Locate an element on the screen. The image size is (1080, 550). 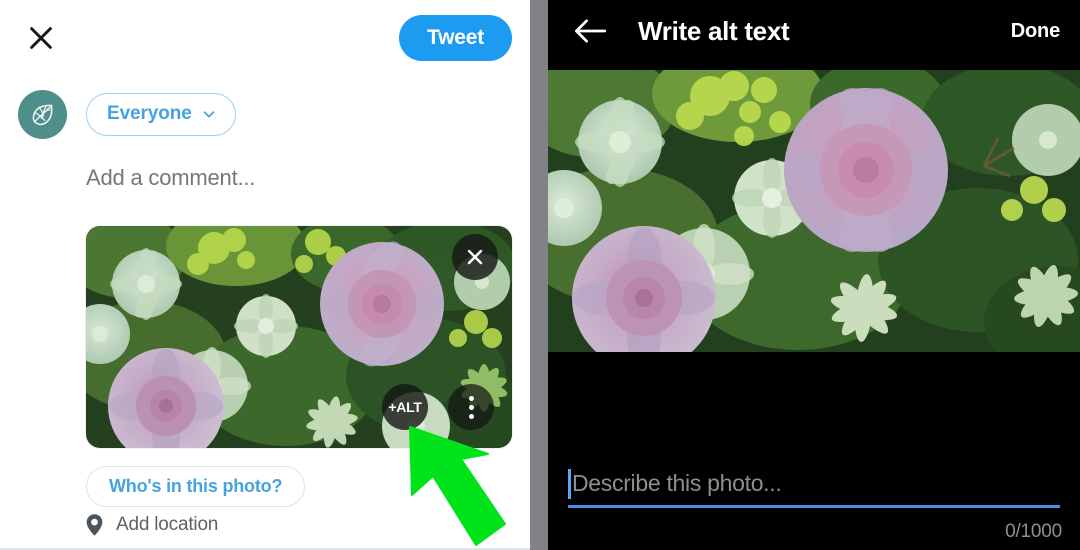
audience-row: Everyone is located at coordinates (265, 114).